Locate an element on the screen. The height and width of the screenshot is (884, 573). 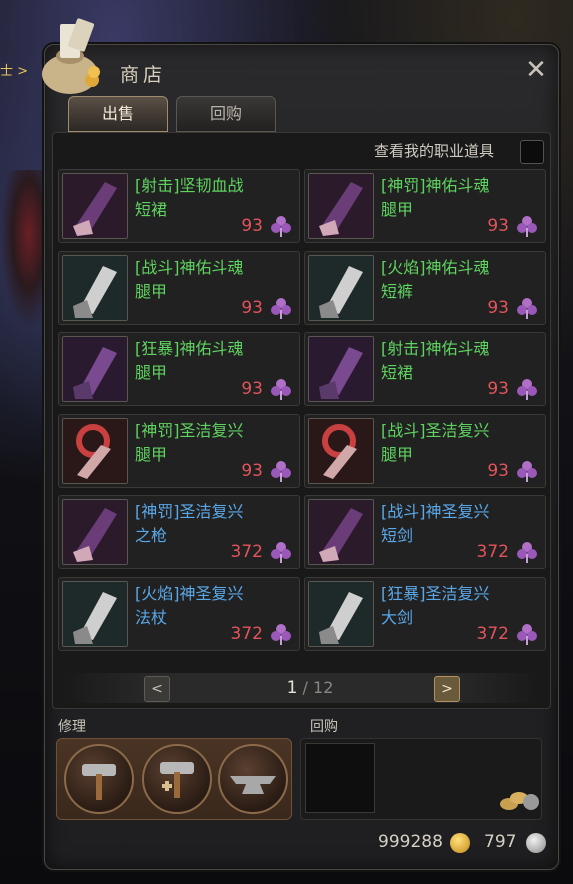
shop-item: [狂暴]圣洁复兴 大剑 372 is located at coordinates (425, 613).